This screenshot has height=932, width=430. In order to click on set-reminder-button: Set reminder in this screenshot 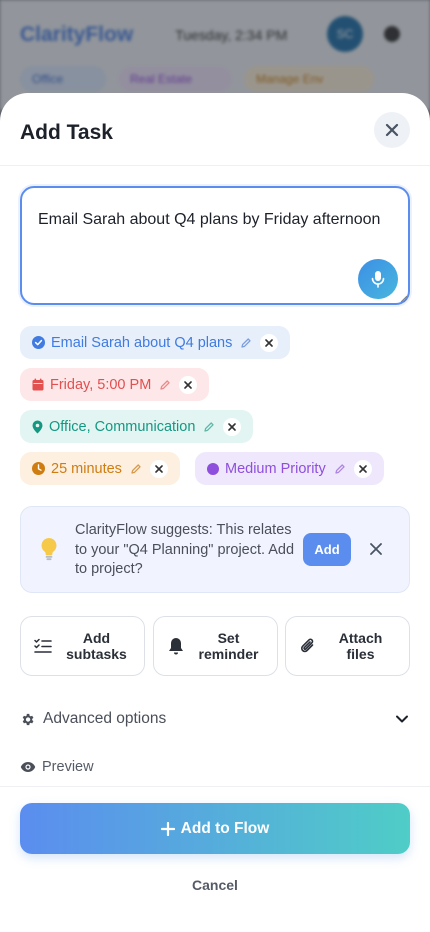, I will do `click(215, 646)`.